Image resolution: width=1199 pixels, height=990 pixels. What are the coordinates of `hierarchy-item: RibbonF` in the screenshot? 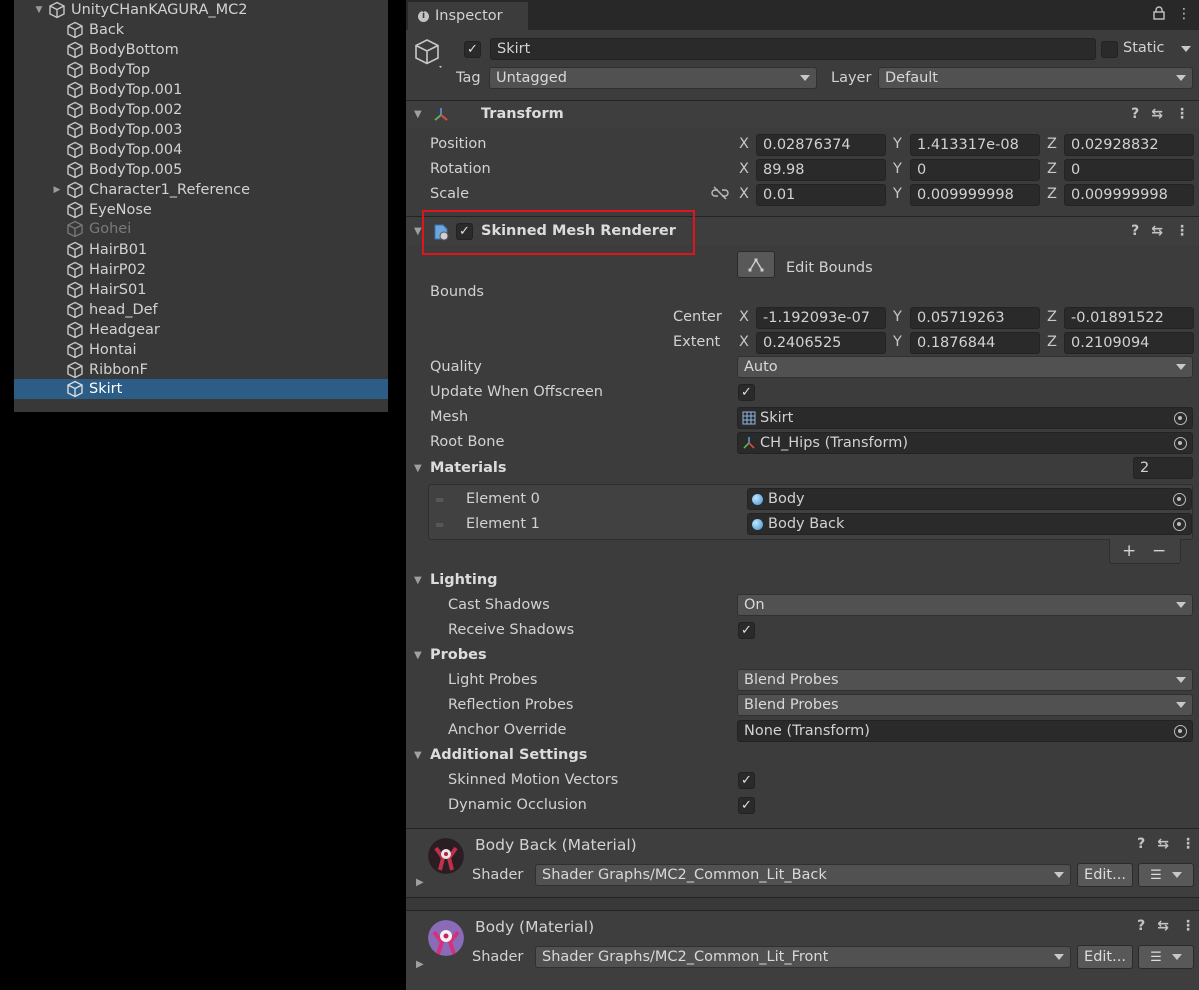 It's located at (201, 370).